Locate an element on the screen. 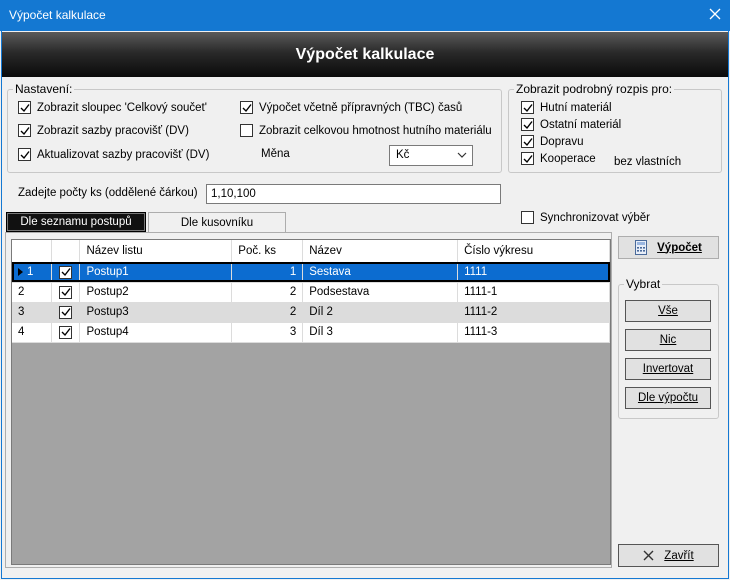  checkbox-label: Zobrazit sazby pracovišť (DV) is located at coordinates (113, 130).